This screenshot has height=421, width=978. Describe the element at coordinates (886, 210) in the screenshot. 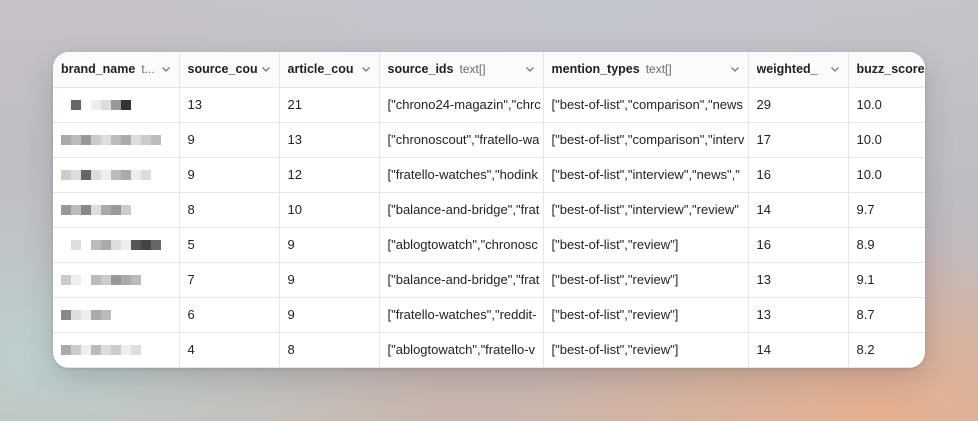

I see `cell-buzz-score: 9.7` at that location.